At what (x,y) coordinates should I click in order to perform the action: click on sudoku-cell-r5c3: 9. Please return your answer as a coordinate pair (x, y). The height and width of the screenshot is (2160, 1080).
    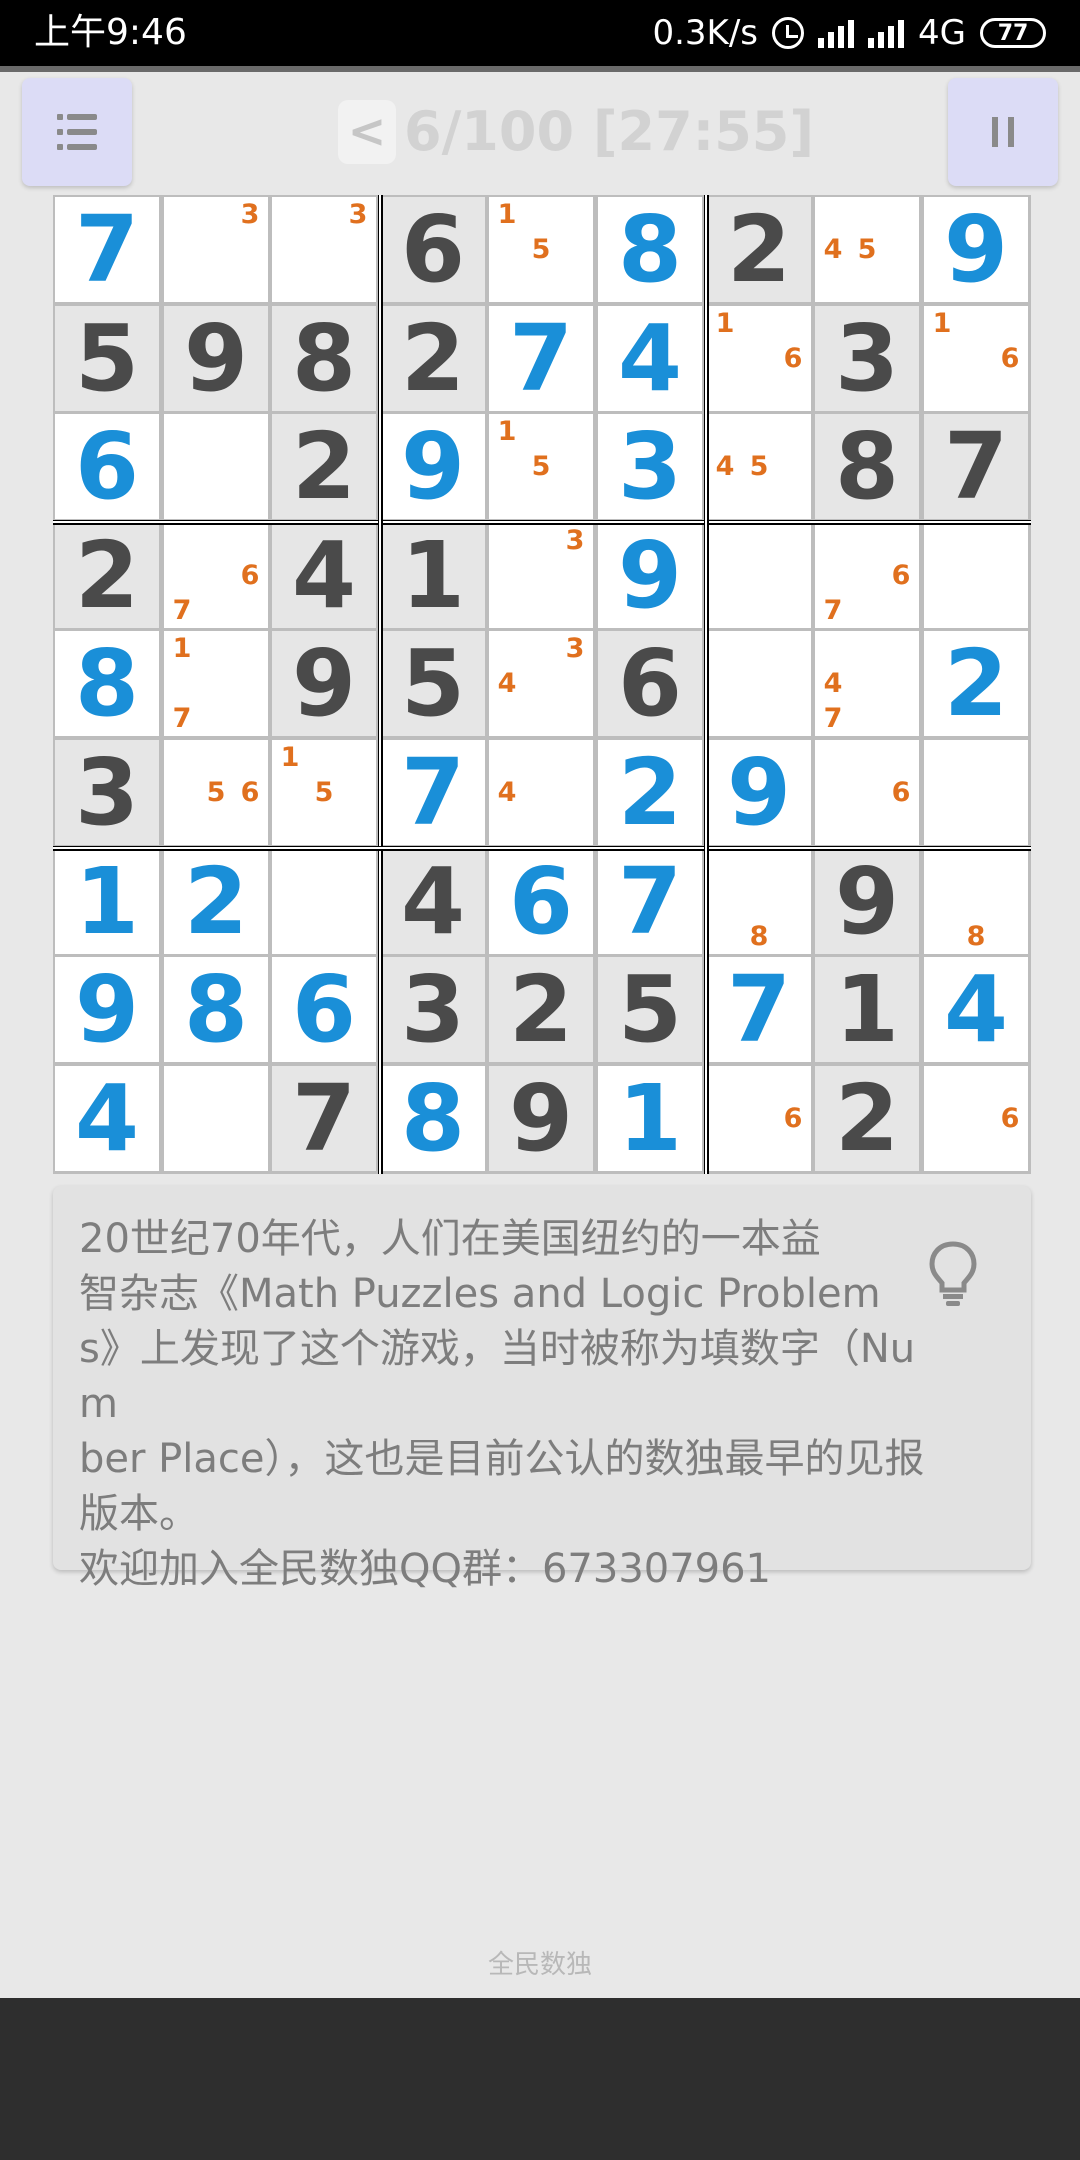
    Looking at the image, I should click on (324, 683).